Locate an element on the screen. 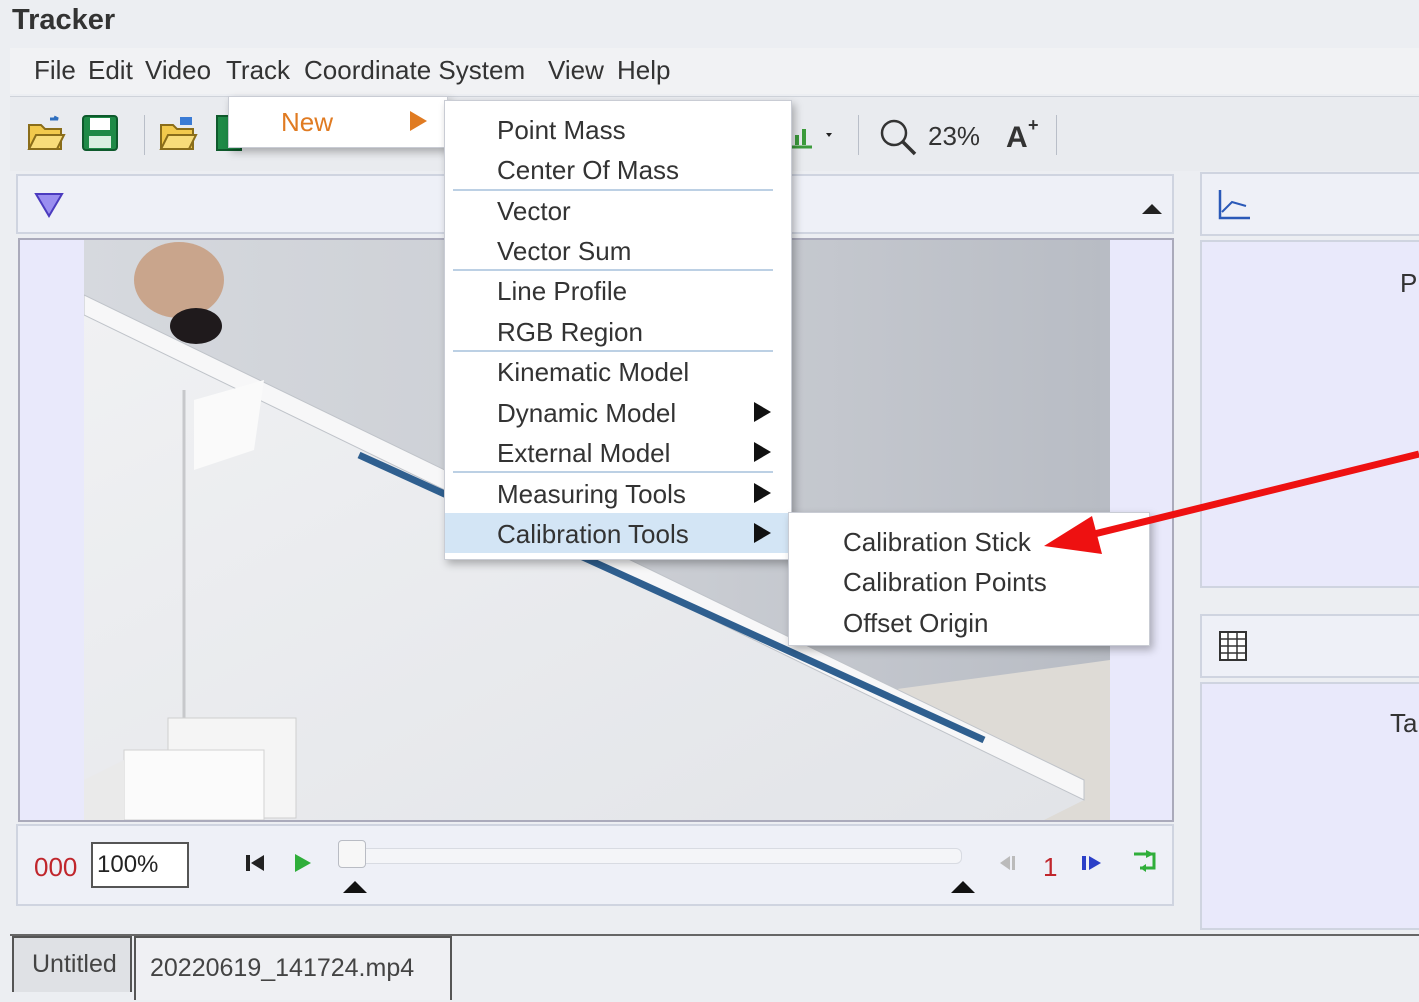 The image size is (1419, 1002). start-marker-icon is located at coordinates (355, 887).